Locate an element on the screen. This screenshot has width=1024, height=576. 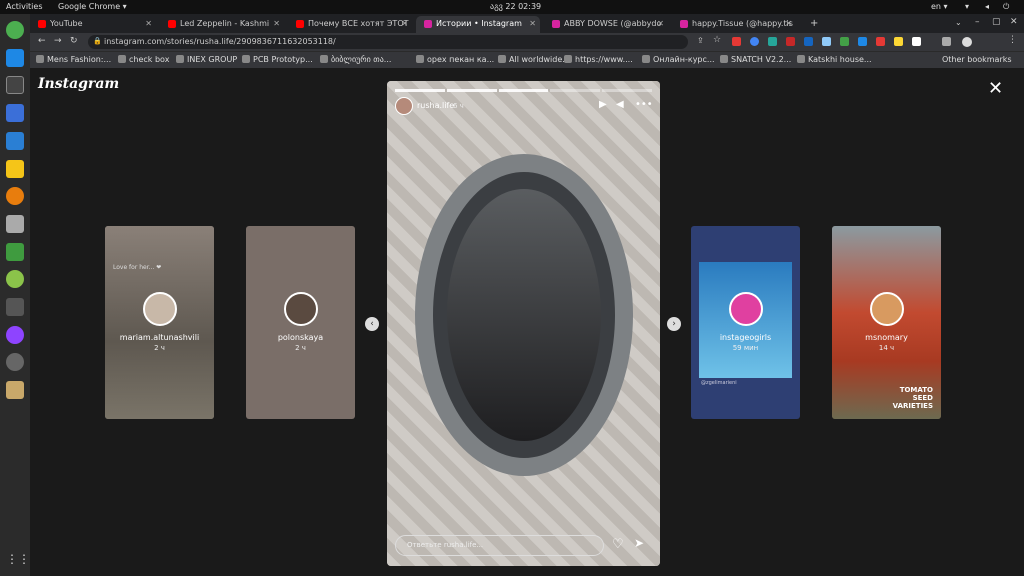
bookmark-item: check box is located at coordinates (143, 59).